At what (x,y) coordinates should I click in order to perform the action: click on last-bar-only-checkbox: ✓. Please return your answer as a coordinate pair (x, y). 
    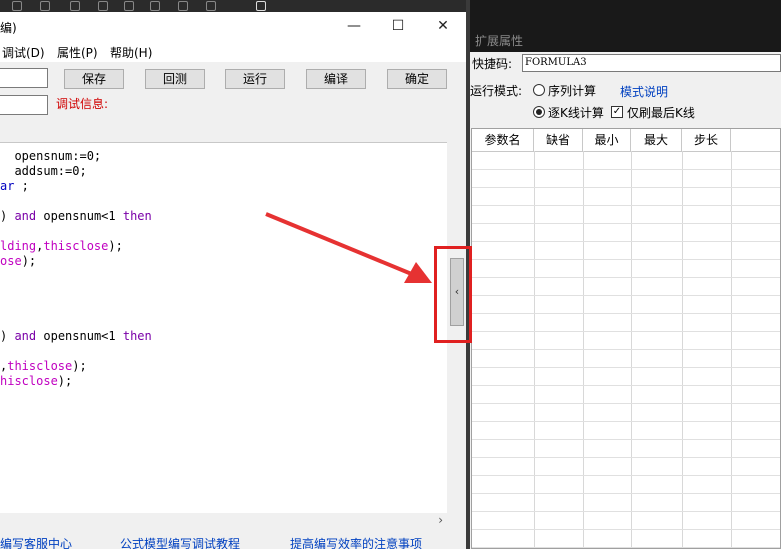
    Looking at the image, I should click on (617, 112).